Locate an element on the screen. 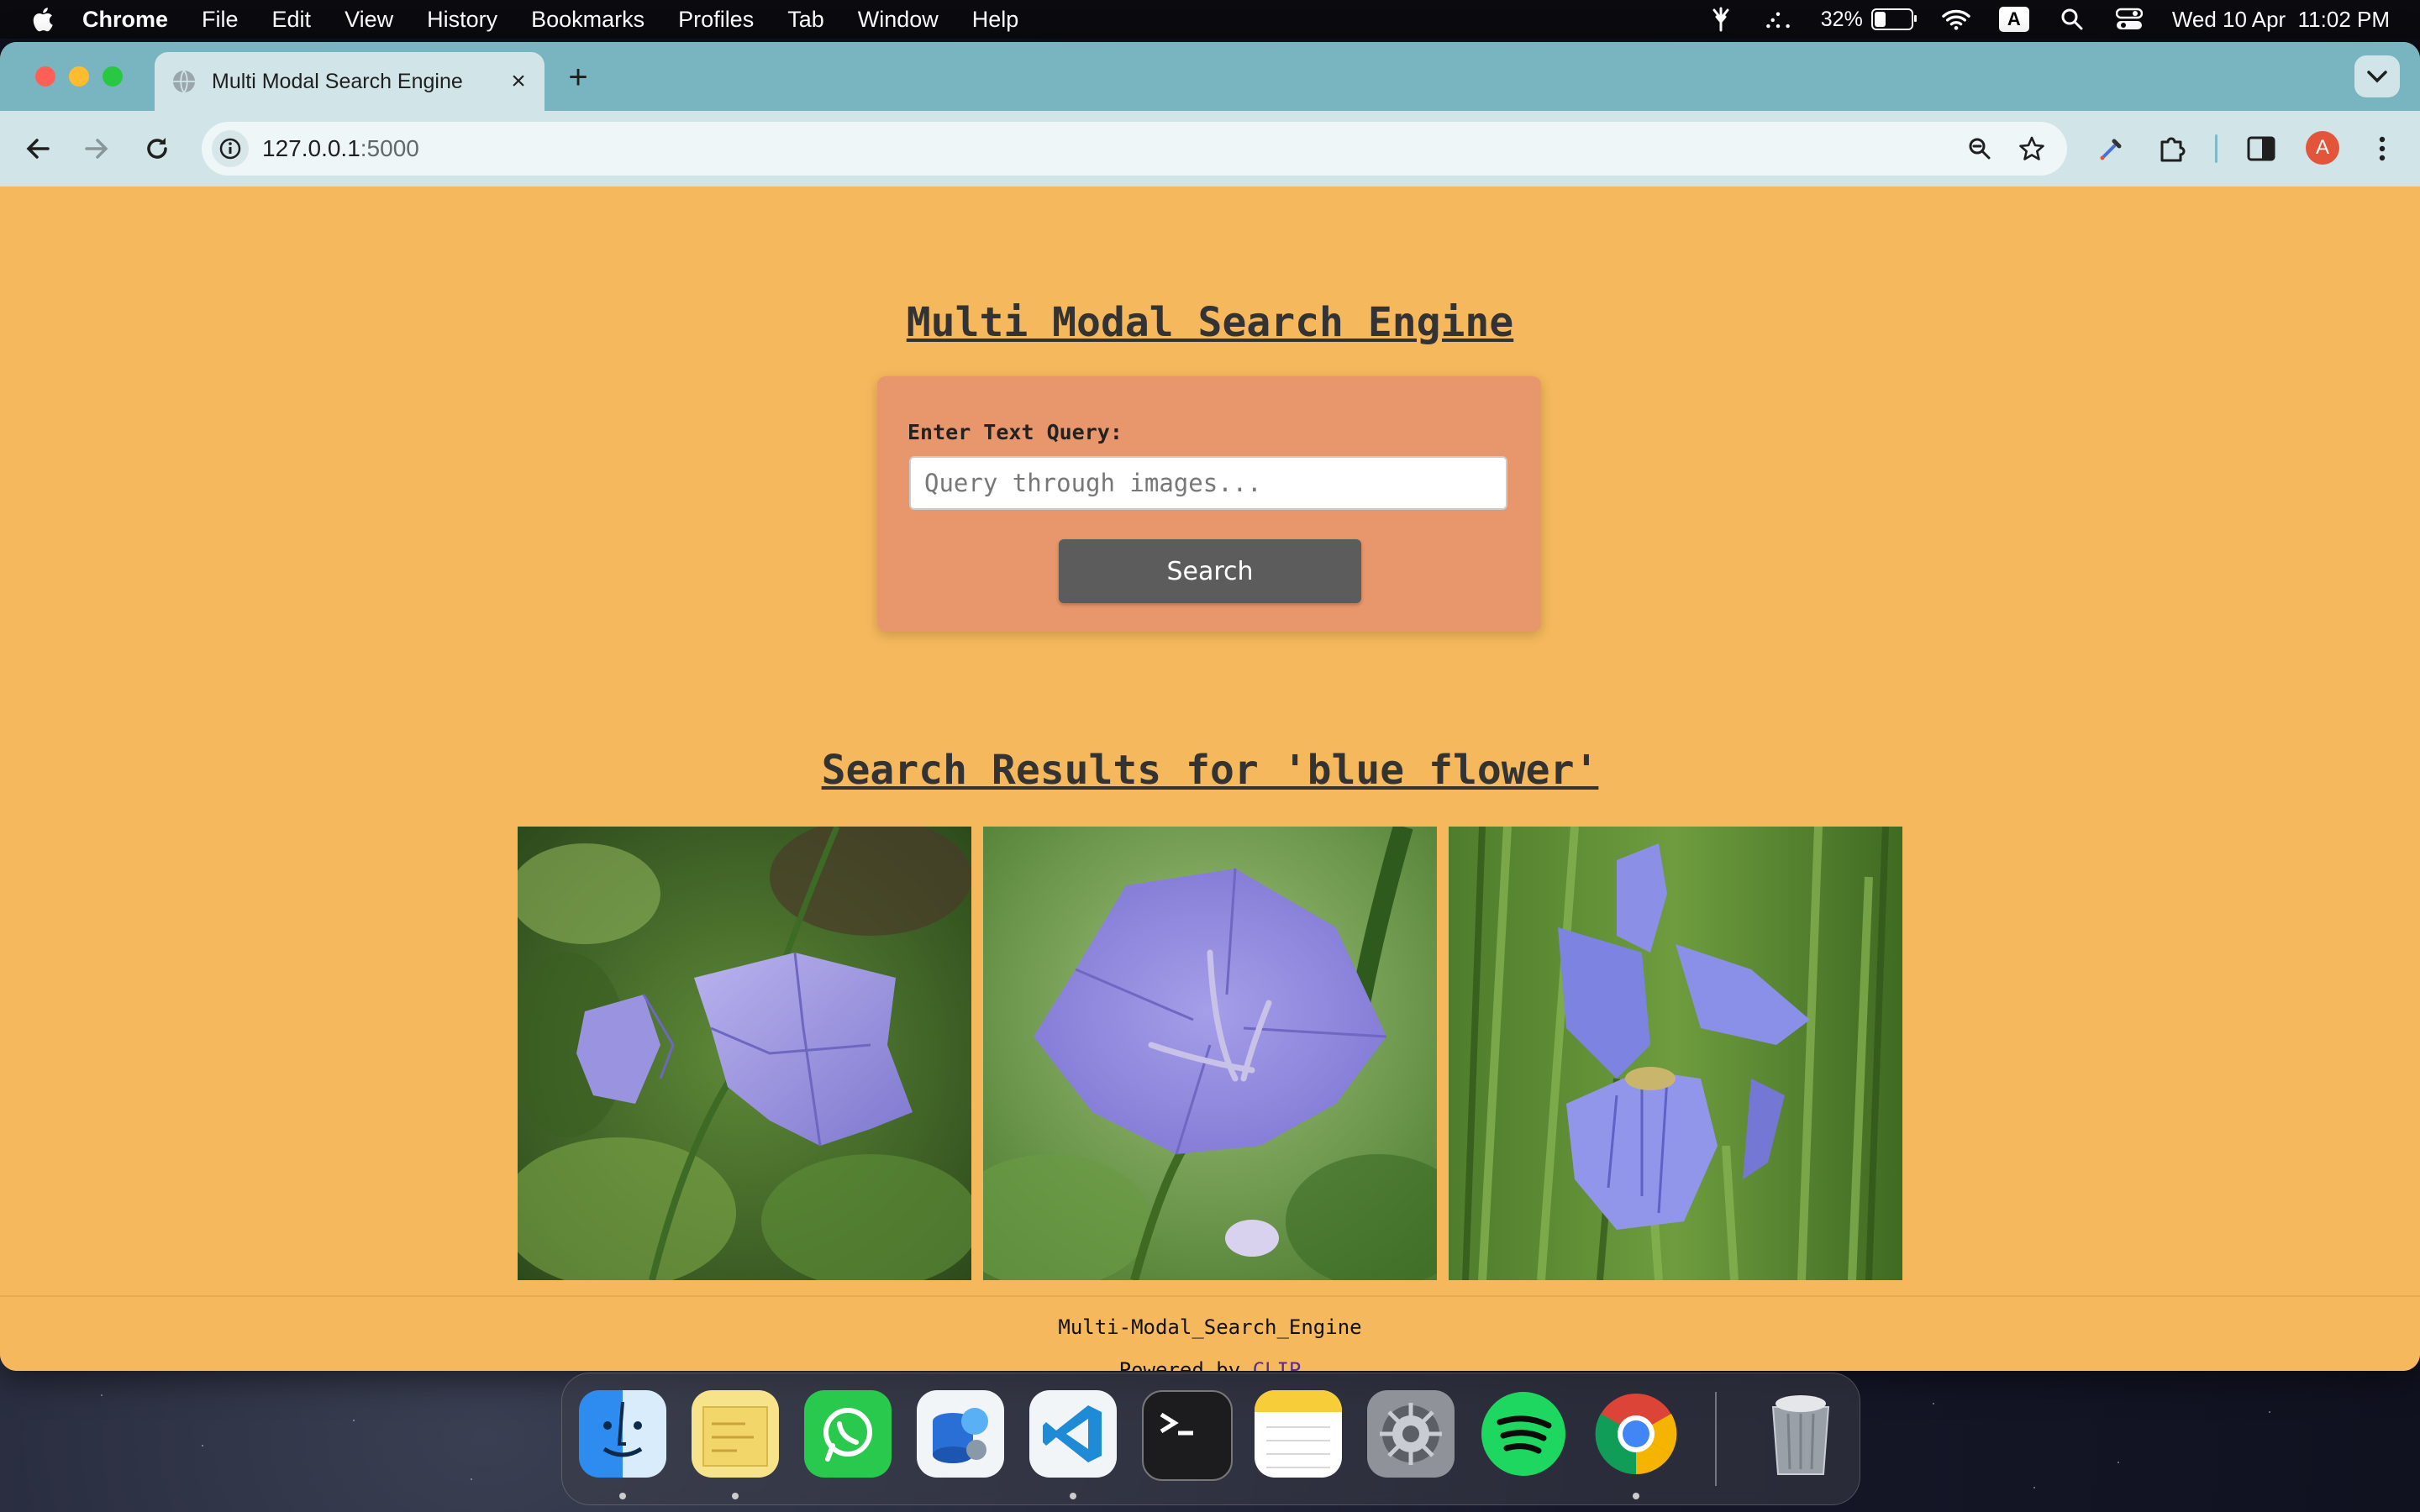 The width and height of the screenshot is (2420, 1512). reload-icon is located at coordinates (157, 148).